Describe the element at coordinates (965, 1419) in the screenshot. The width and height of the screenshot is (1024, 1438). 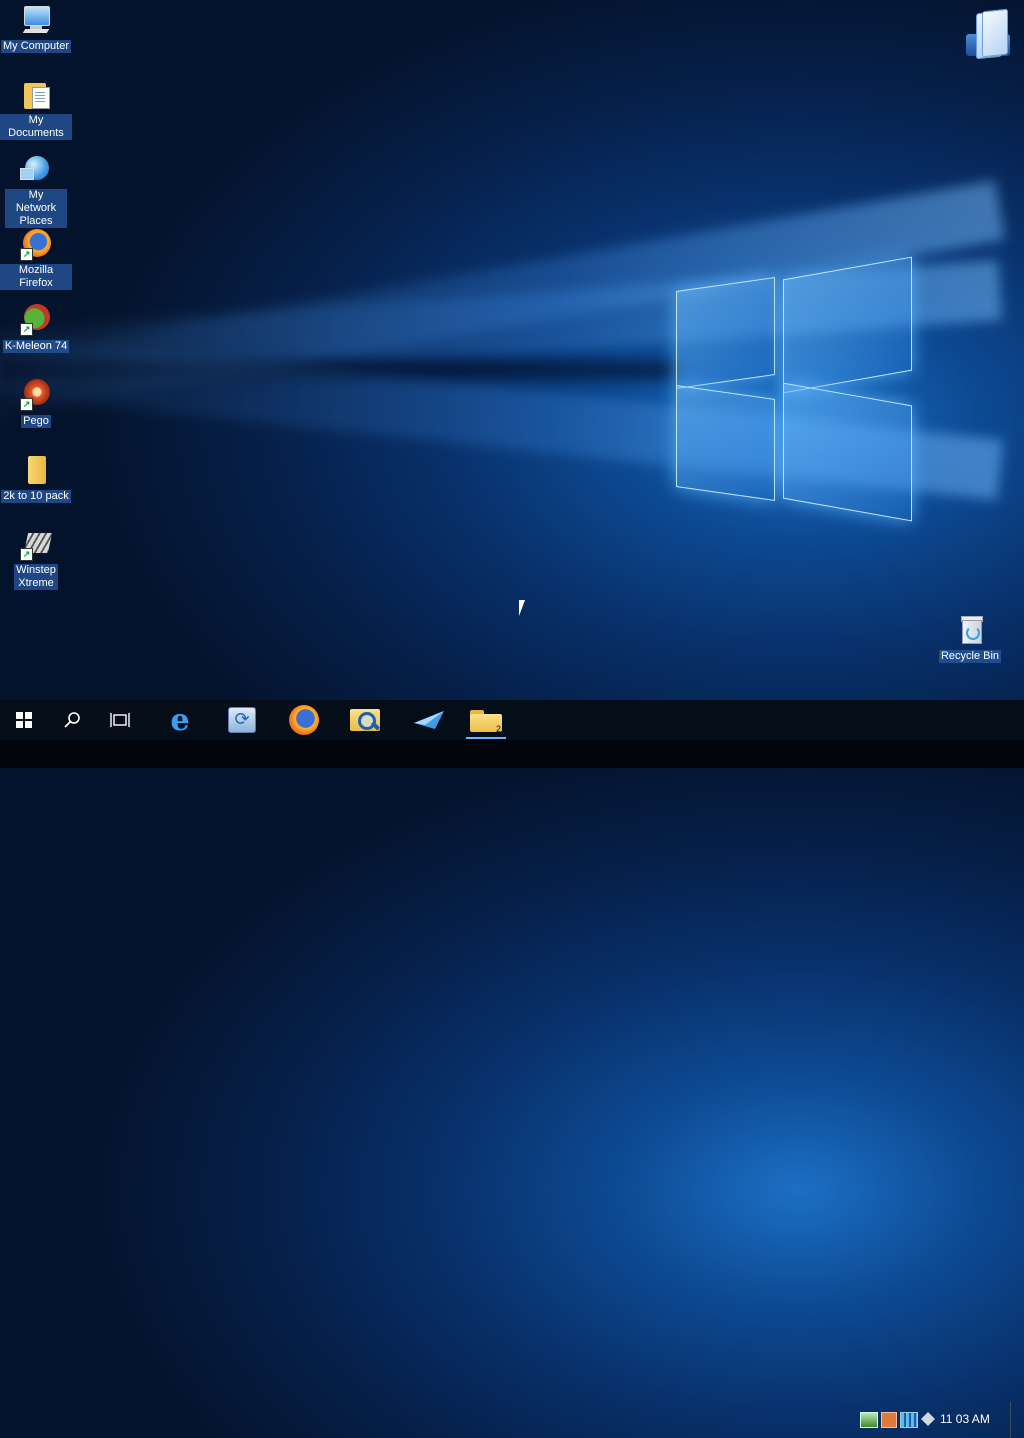
I see `taskbar-clock: 11 03 AM` at that location.